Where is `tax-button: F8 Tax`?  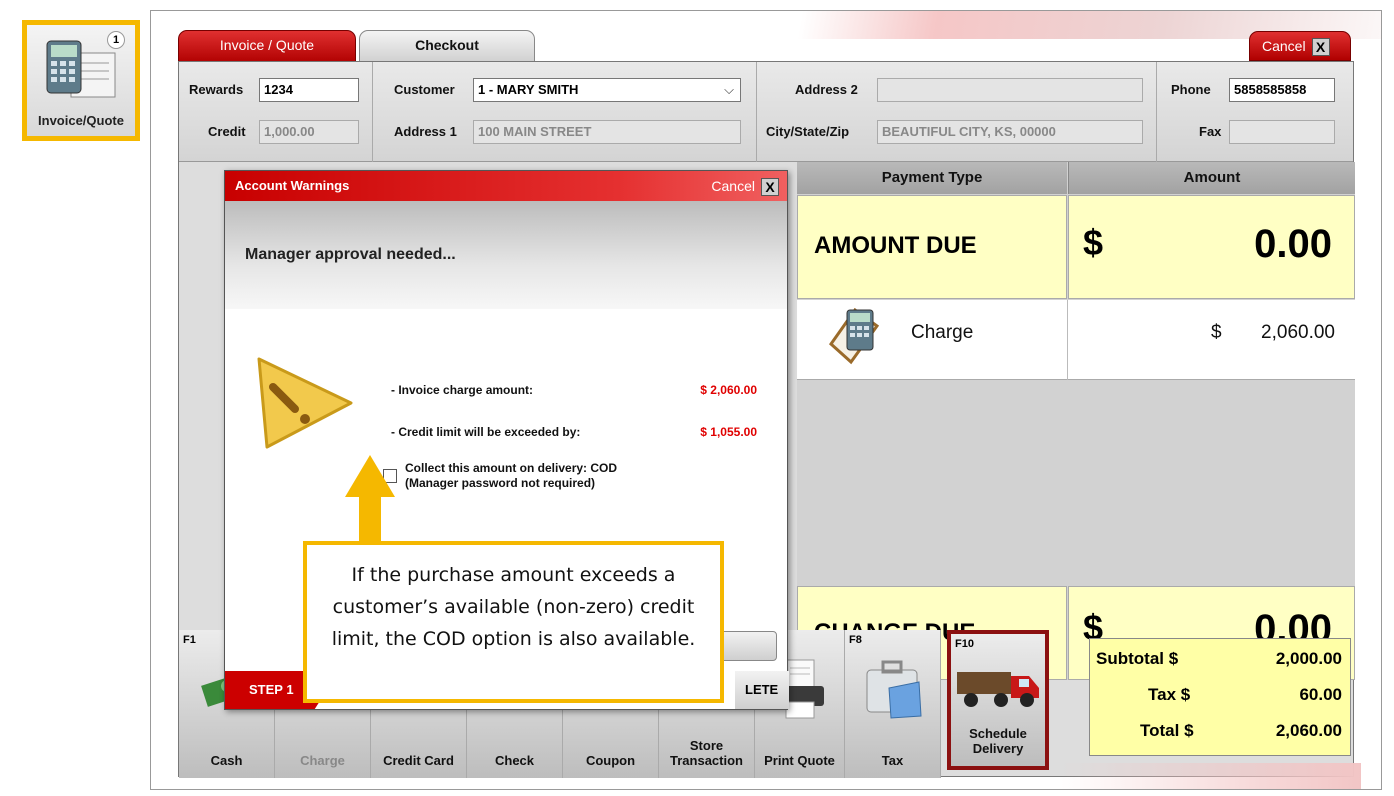
tax-button: F8 Tax is located at coordinates (893, 704).